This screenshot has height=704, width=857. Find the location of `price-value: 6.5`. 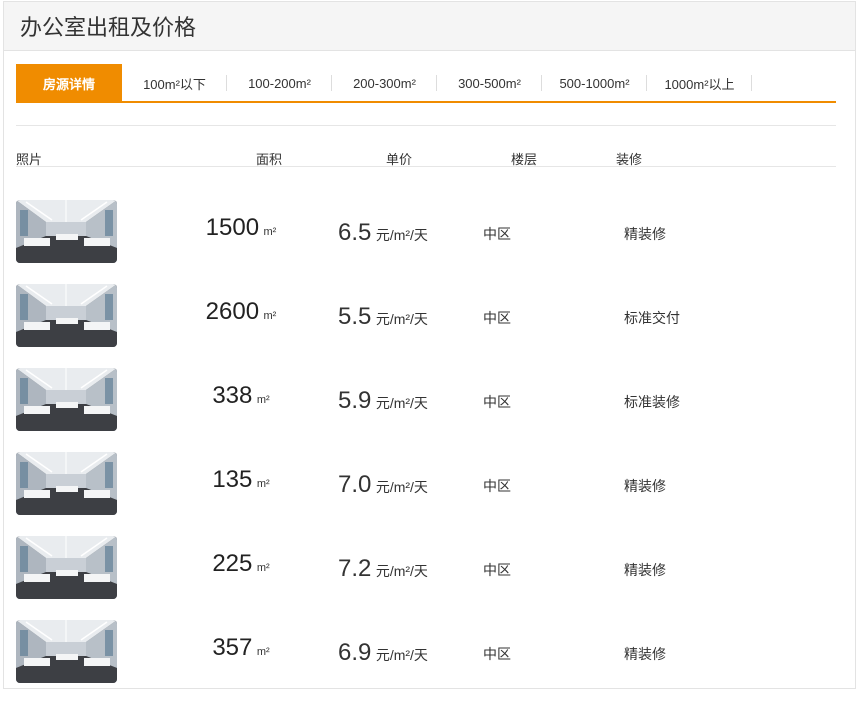

price-value: 6.5 is located at coordinates (355, 232).